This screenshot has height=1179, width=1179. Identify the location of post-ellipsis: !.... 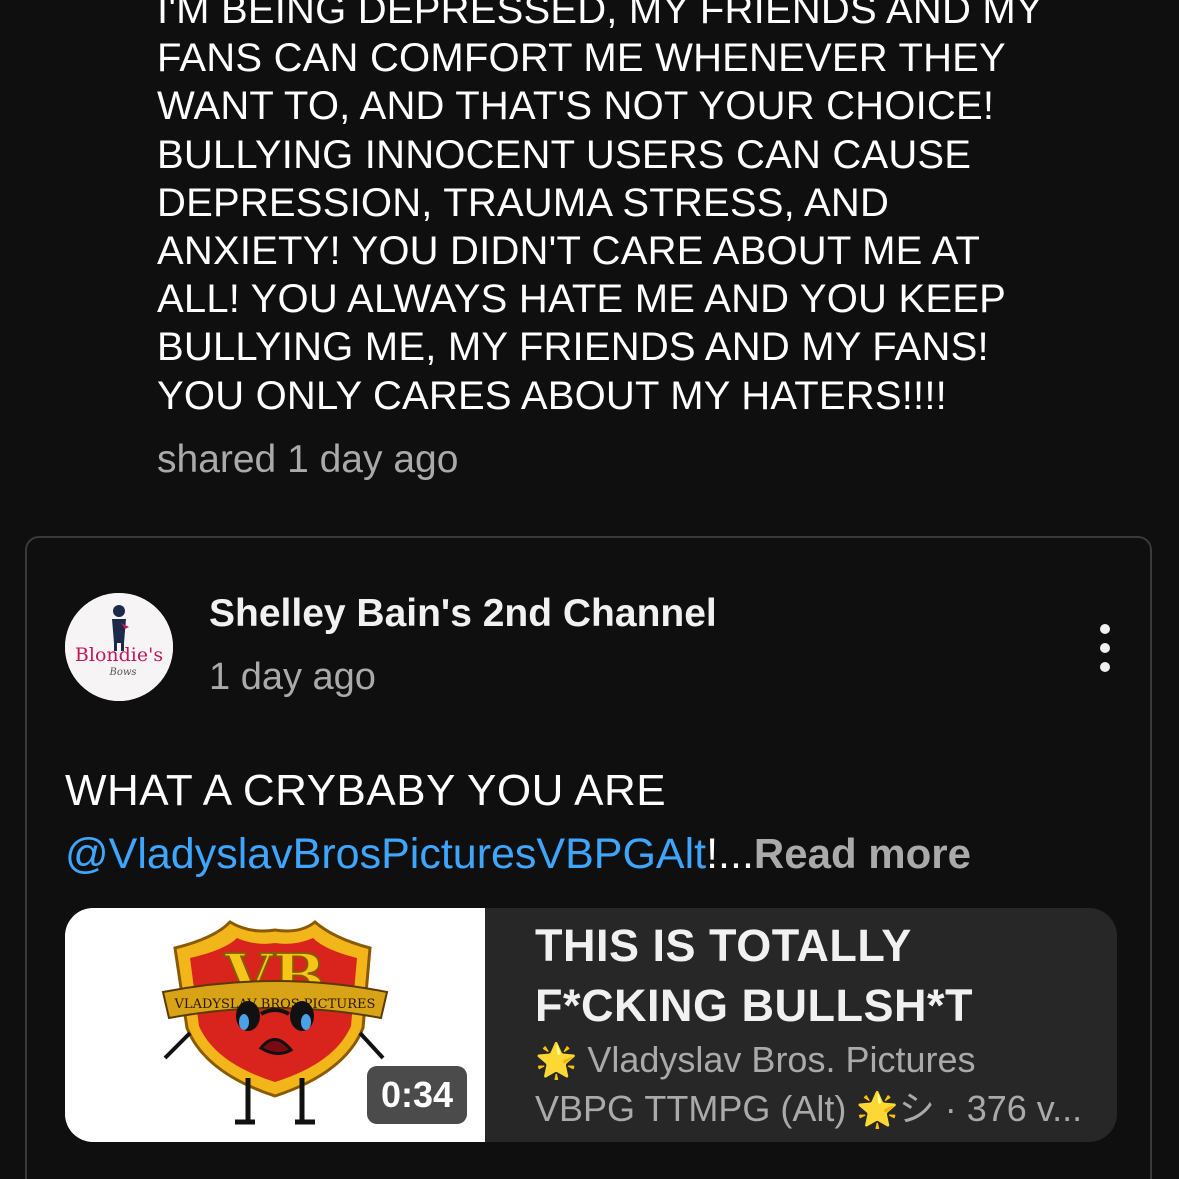
(730, 854).